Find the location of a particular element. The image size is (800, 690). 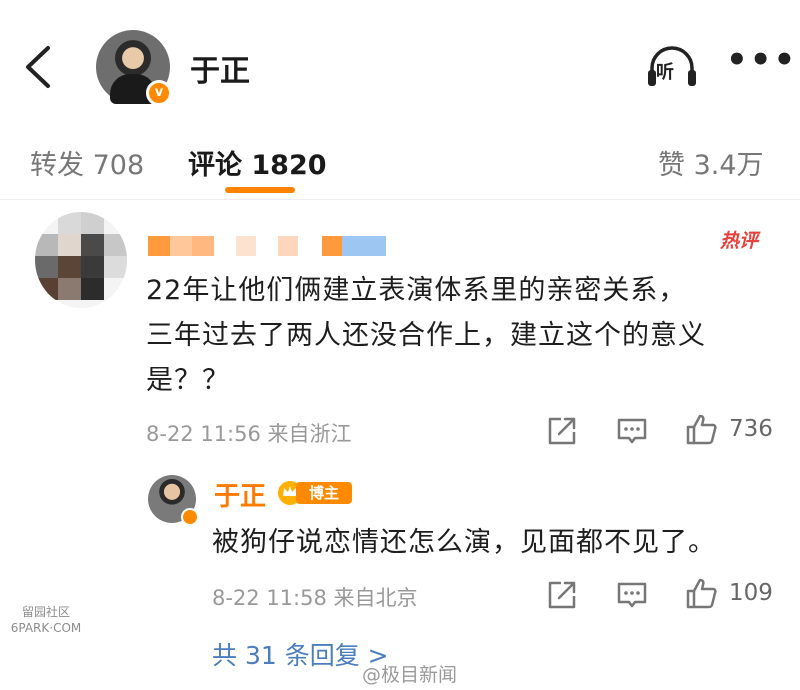

verified-icon: v is located at coordinates (159, 93).